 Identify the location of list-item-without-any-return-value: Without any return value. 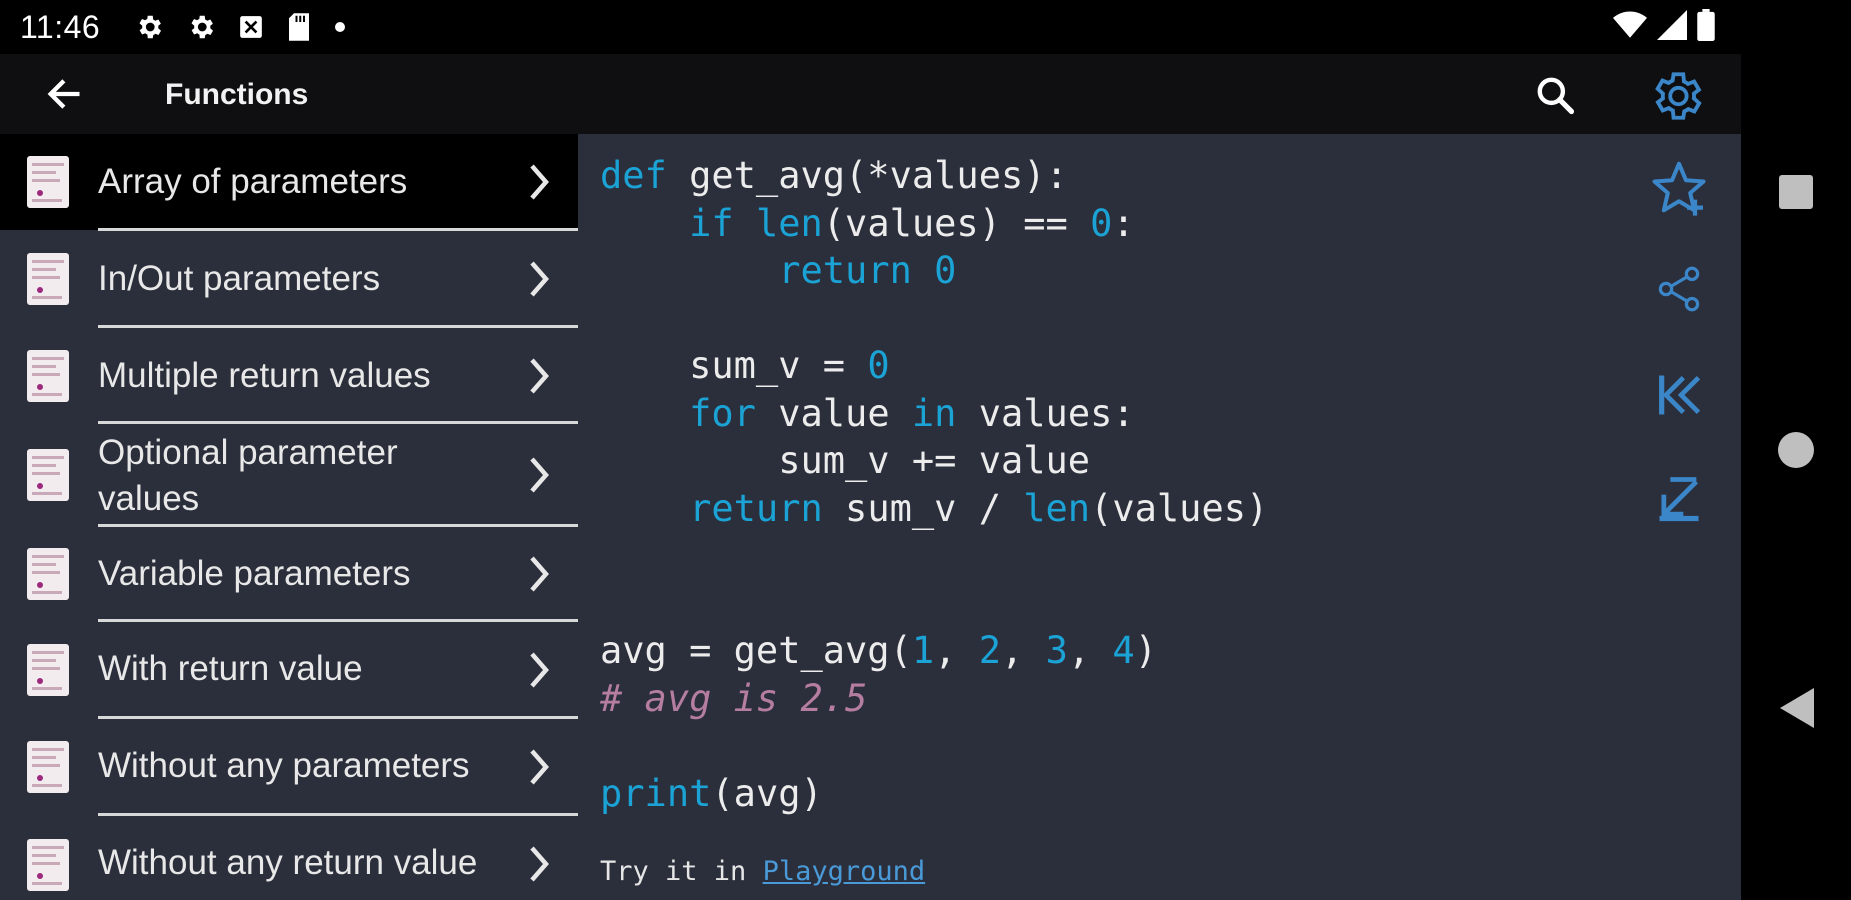
(289, 858).